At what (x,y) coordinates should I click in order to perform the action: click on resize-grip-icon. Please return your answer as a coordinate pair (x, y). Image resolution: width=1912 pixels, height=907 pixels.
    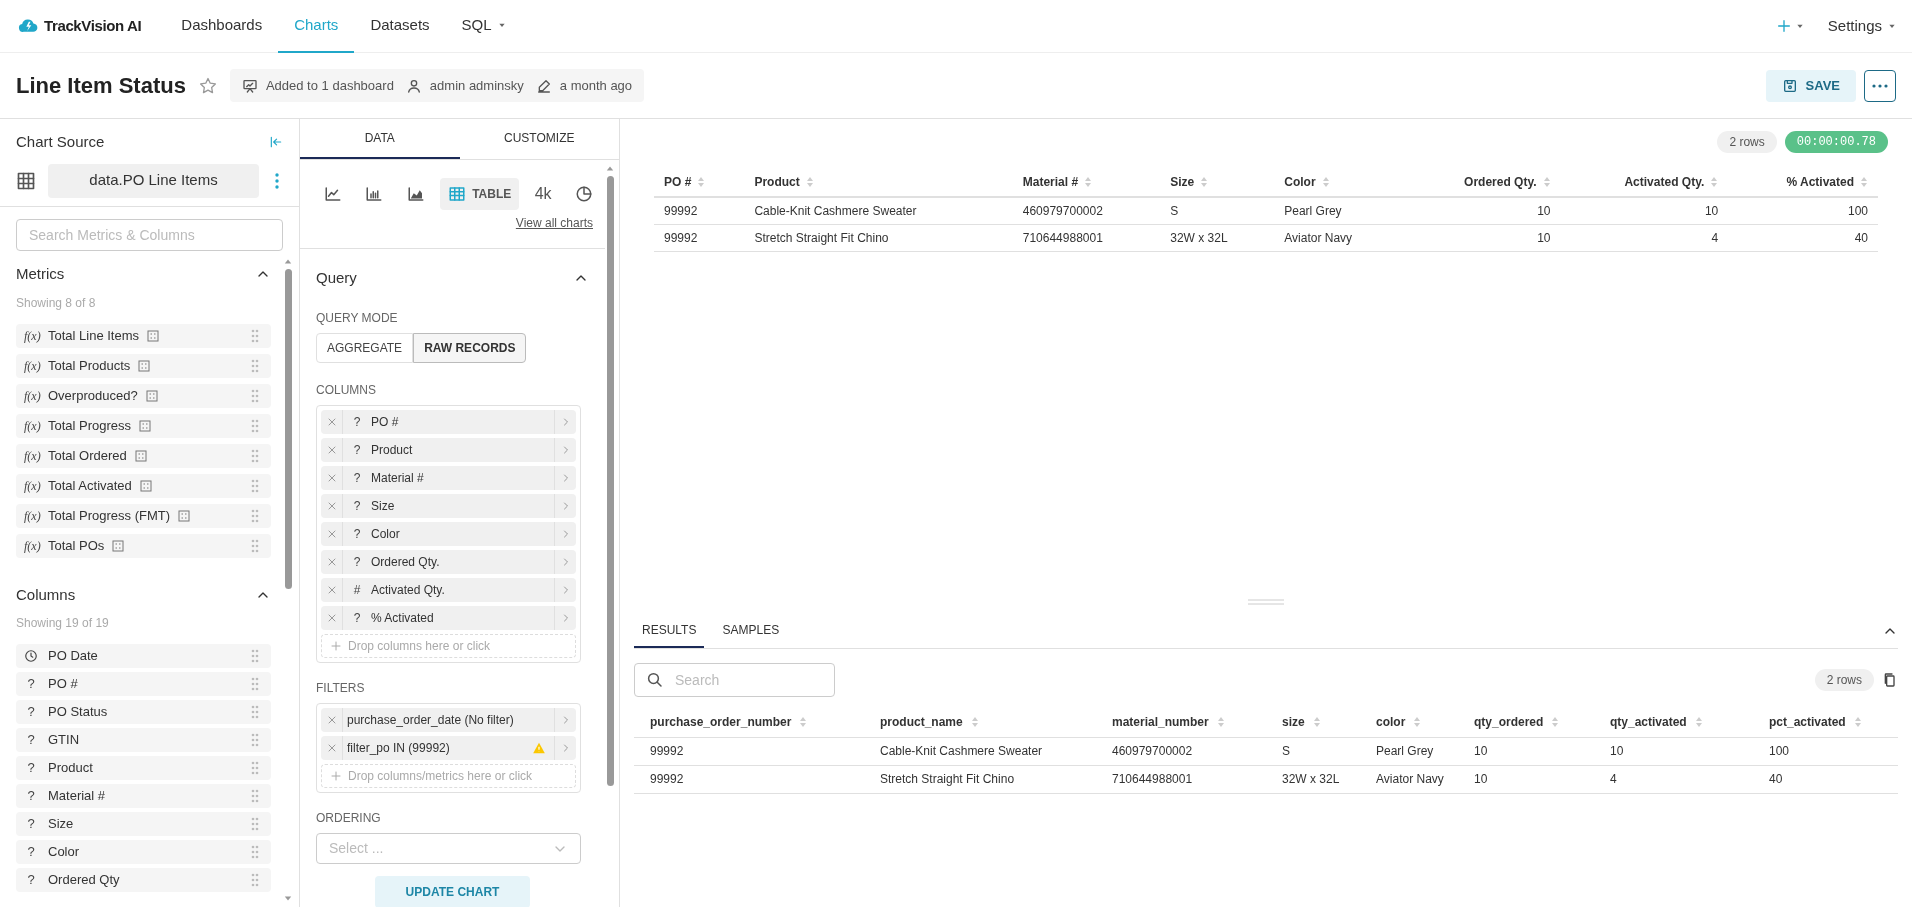
    Looking at the image, I should click on (1266, 602).